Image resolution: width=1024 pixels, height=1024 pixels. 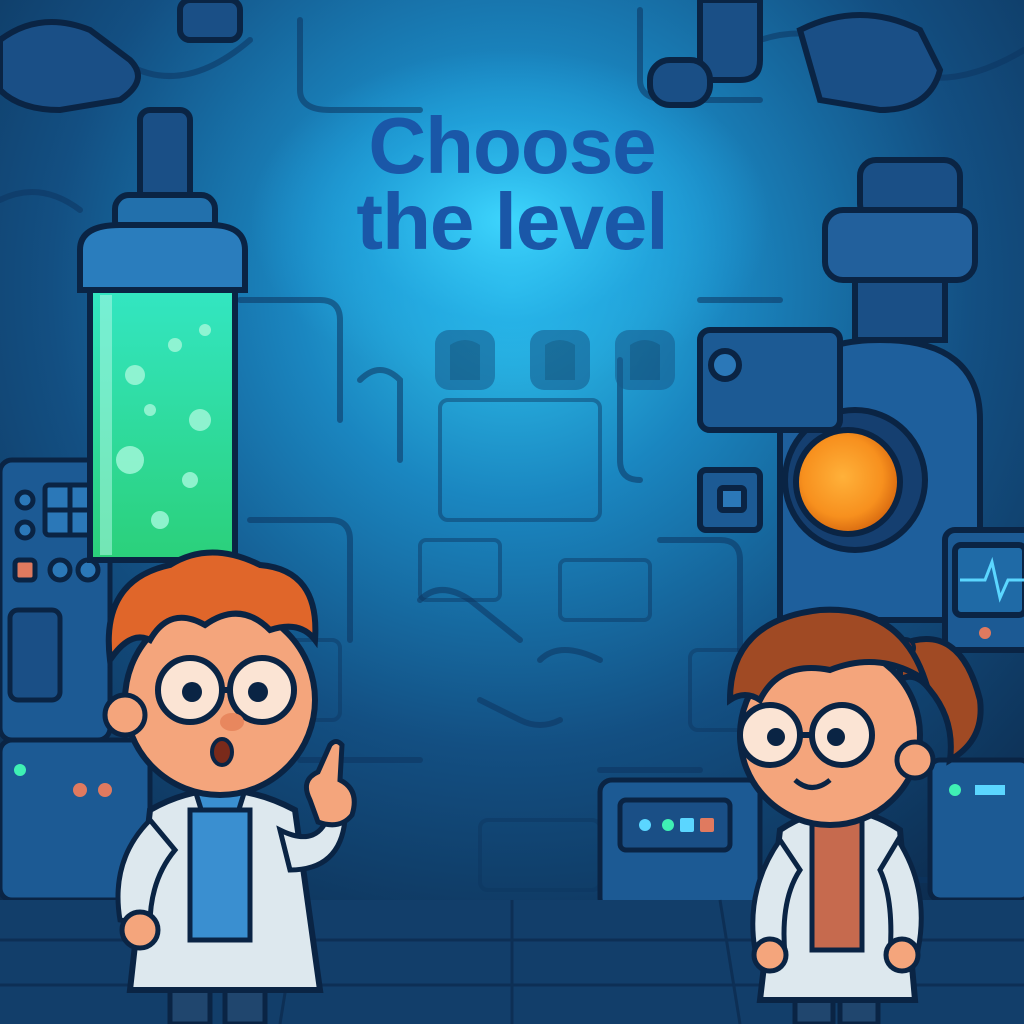 I want to click on title-line-2: the level, so click(x=512, y=221).